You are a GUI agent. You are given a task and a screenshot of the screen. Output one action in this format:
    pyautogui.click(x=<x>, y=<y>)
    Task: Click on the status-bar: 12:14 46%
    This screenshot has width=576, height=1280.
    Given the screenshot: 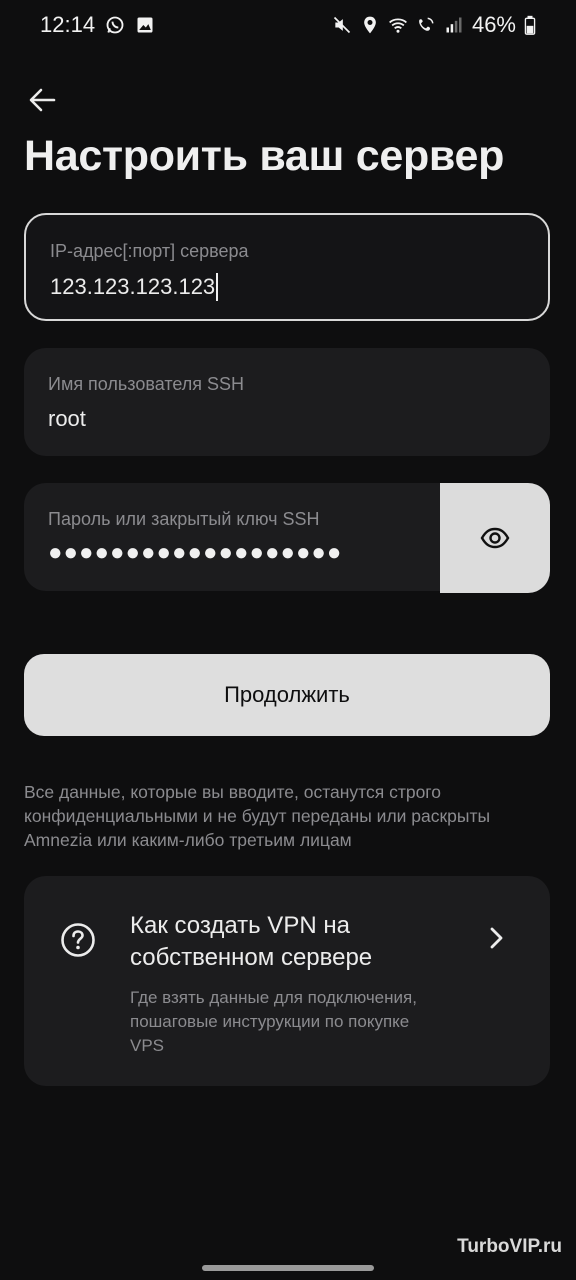 What is the action you would take?
    pyautogui.click(x=288, y=25)
    